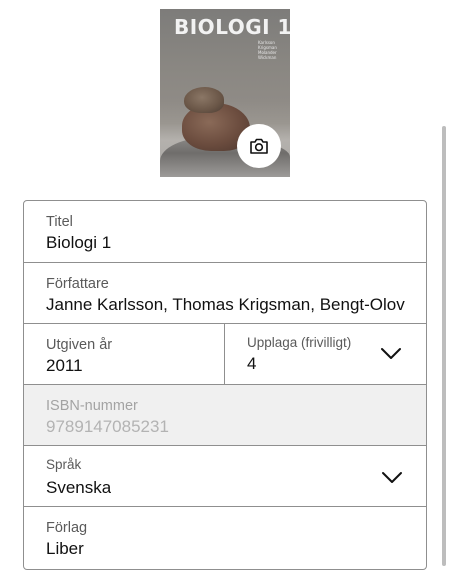 The height and width of the screenshot is (575, 450). What do you see at coordinates (252, 363) in the screenshot?
I see `edition-value: 4` at bounding box center [252, 363].